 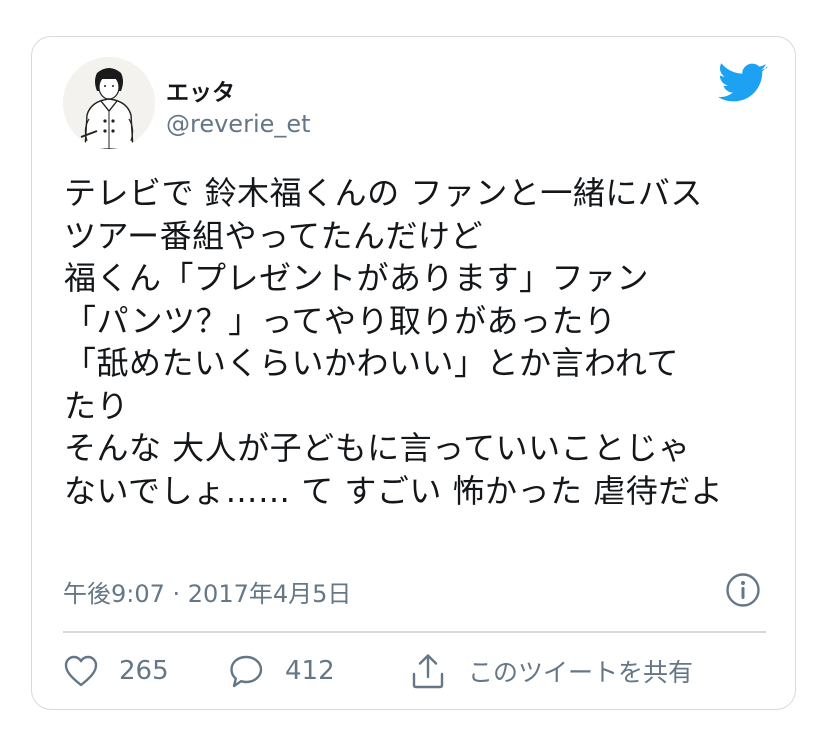 What do you see at coordinates (97, 405) in the screenshot?
I see `tweet-line: たり` at bounding box center [97, 405].